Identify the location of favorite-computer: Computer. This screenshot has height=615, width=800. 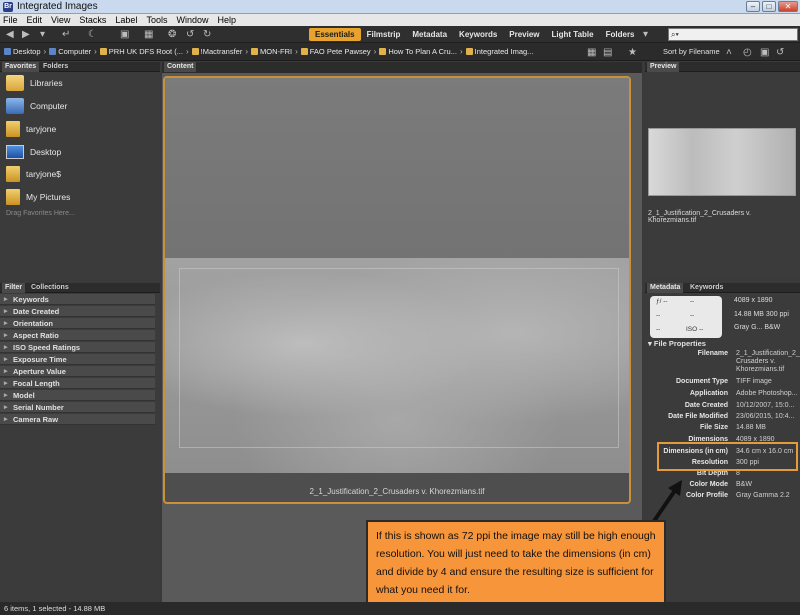
(36, 106).